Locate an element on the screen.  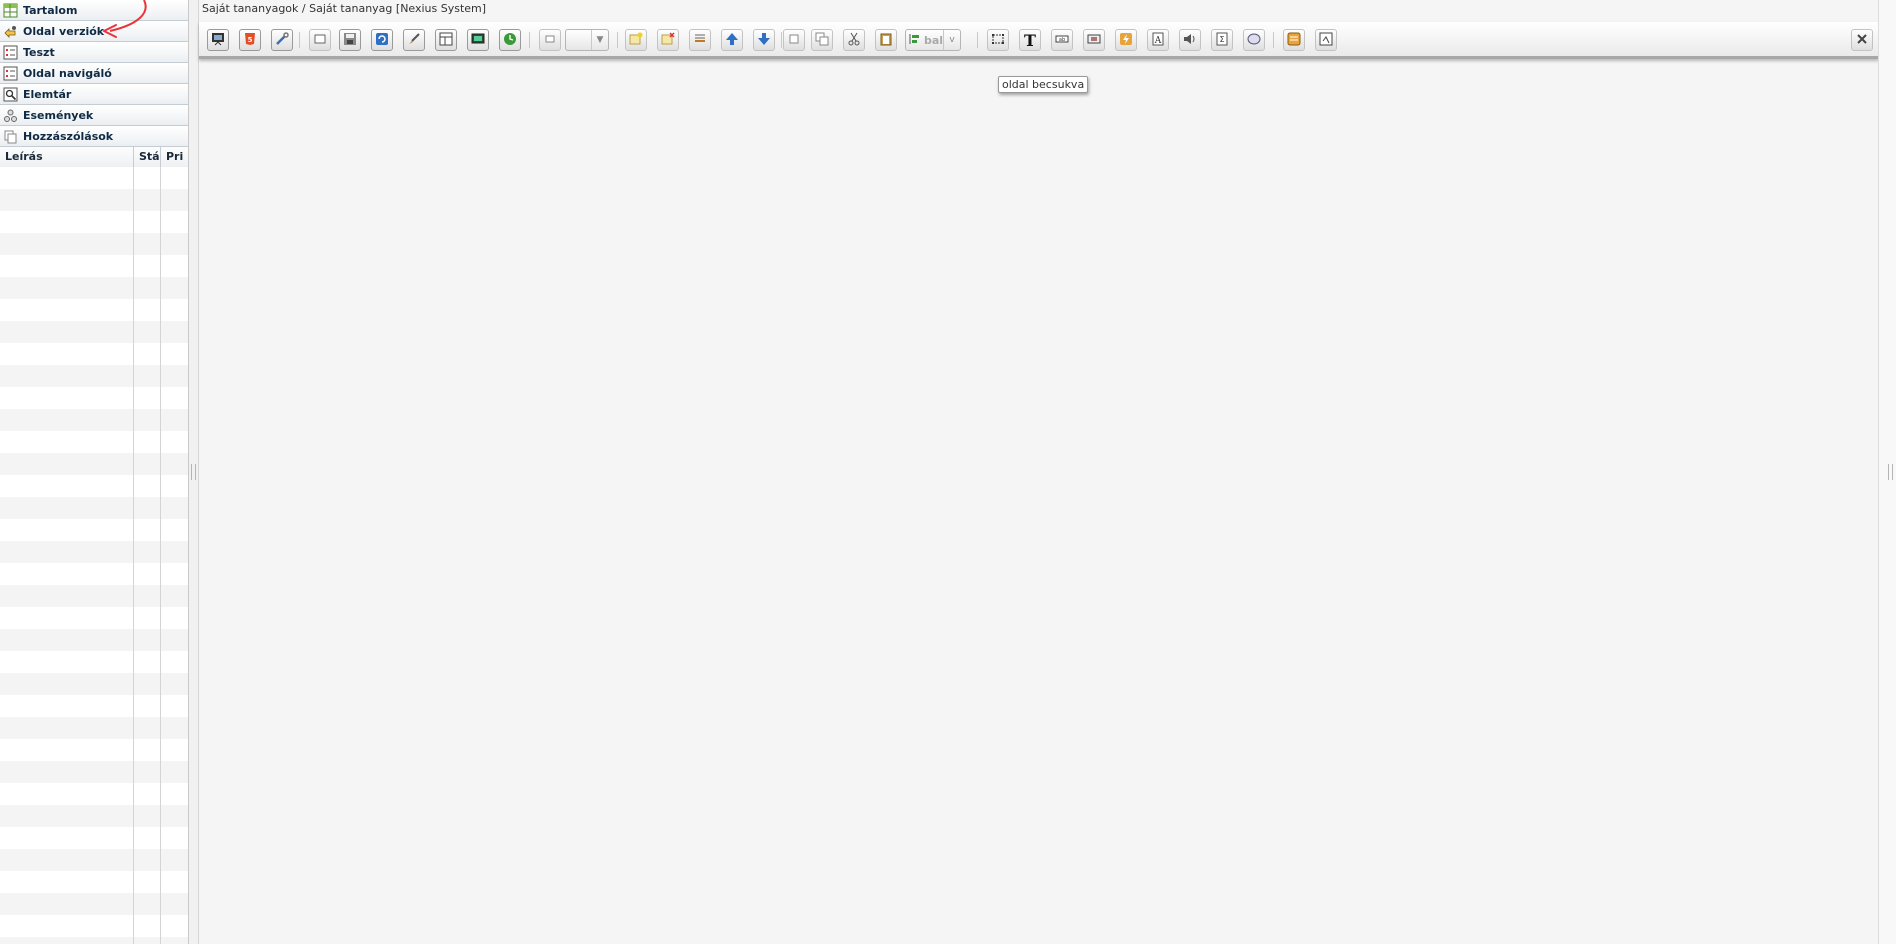
text-icon: T is located at coordinates (1030, 40).